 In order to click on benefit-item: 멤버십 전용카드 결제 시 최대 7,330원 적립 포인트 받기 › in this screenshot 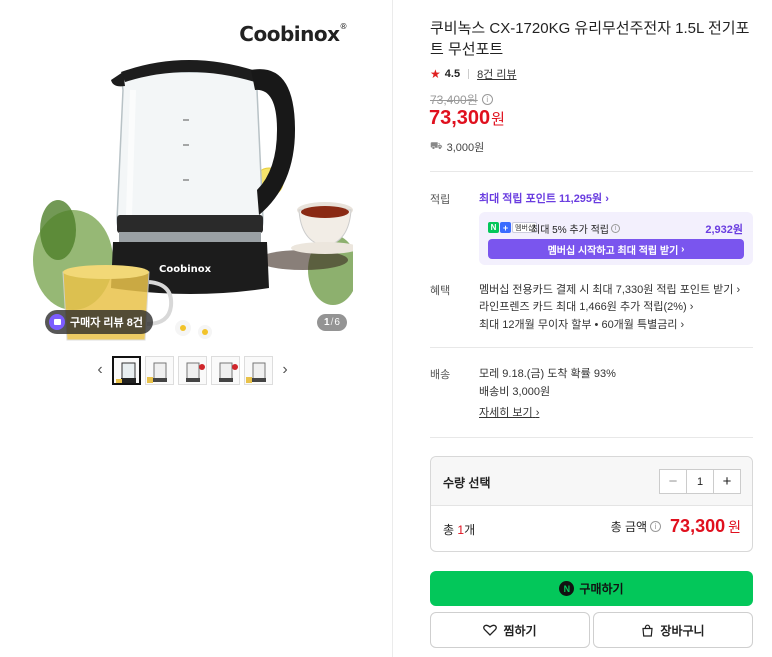, I will do `click(609, 289)`.